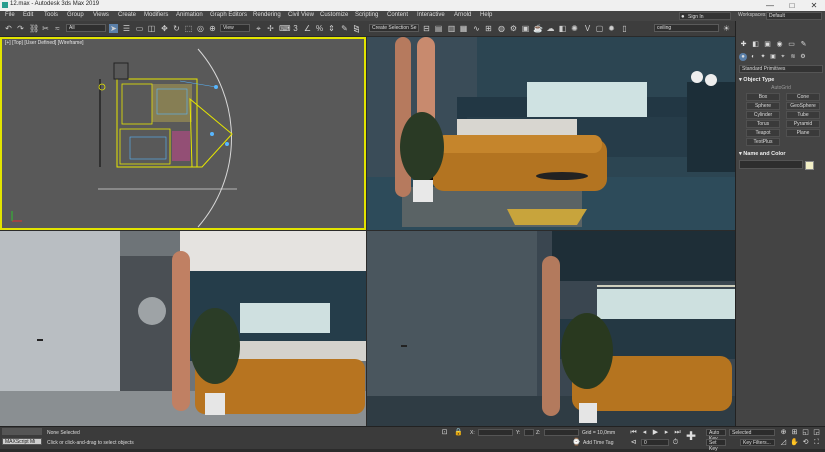 Image resolution: width=825 pixels, height=452 pixels. I want to click on select-place-icon: ⊕, so click(212, 28).